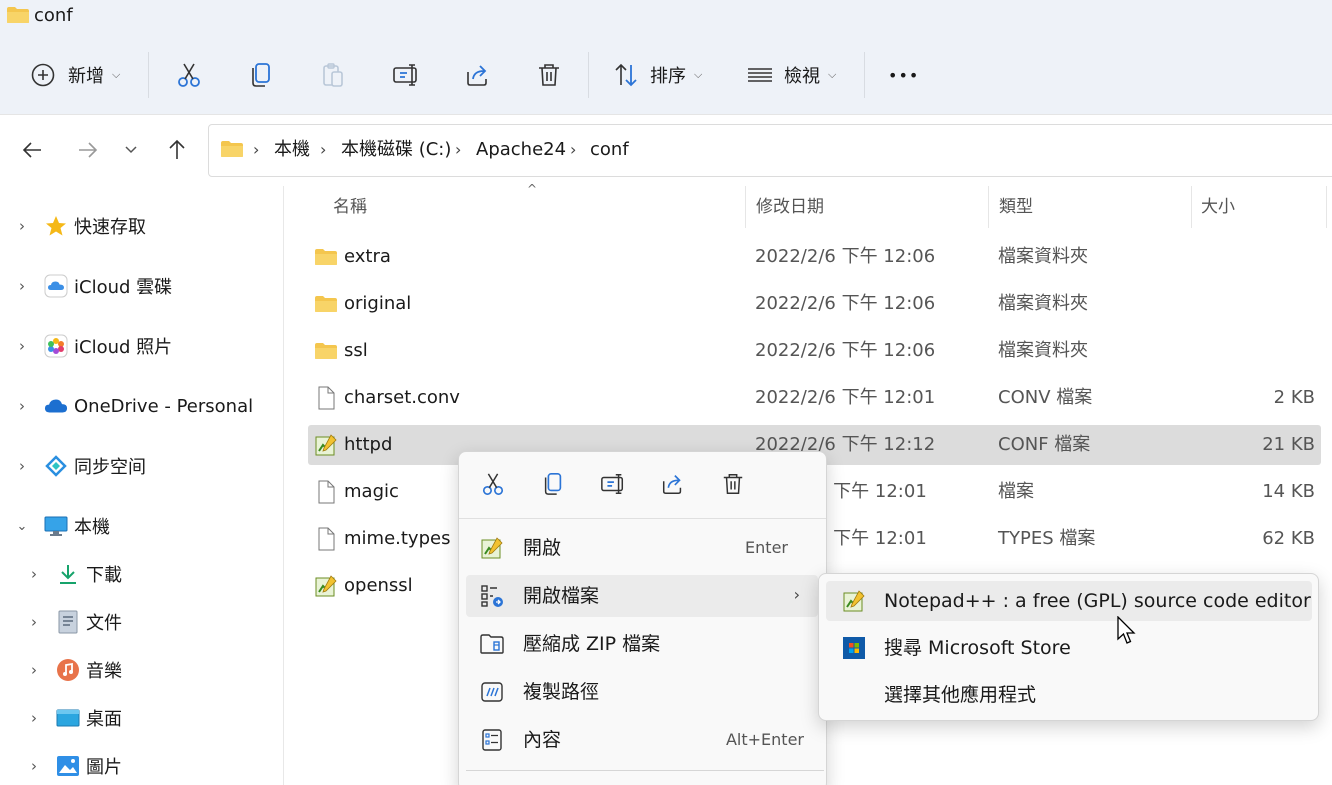 This screenshot has height=785, width=1332. I want to click on file-row-extra: extra 2022/2/6 下午 12:06 檔案資料夾, so click(814, 257).